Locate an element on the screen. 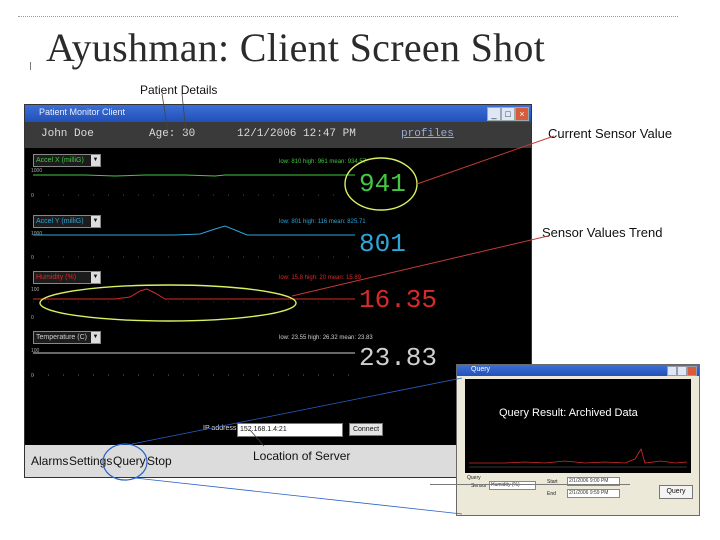 The image size is (720, 540). query-section-label: Query is located at coordinates (474, 478).